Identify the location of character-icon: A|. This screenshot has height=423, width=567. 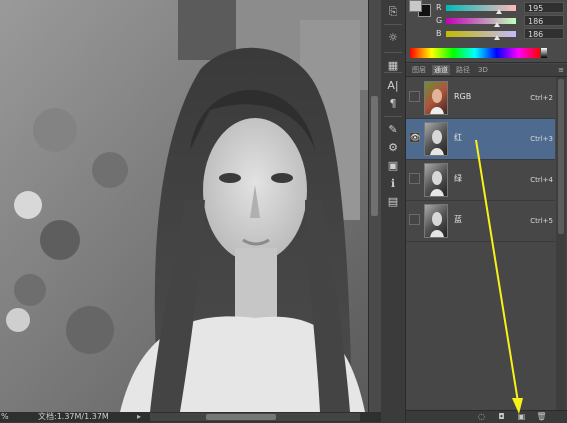
(393, 86).